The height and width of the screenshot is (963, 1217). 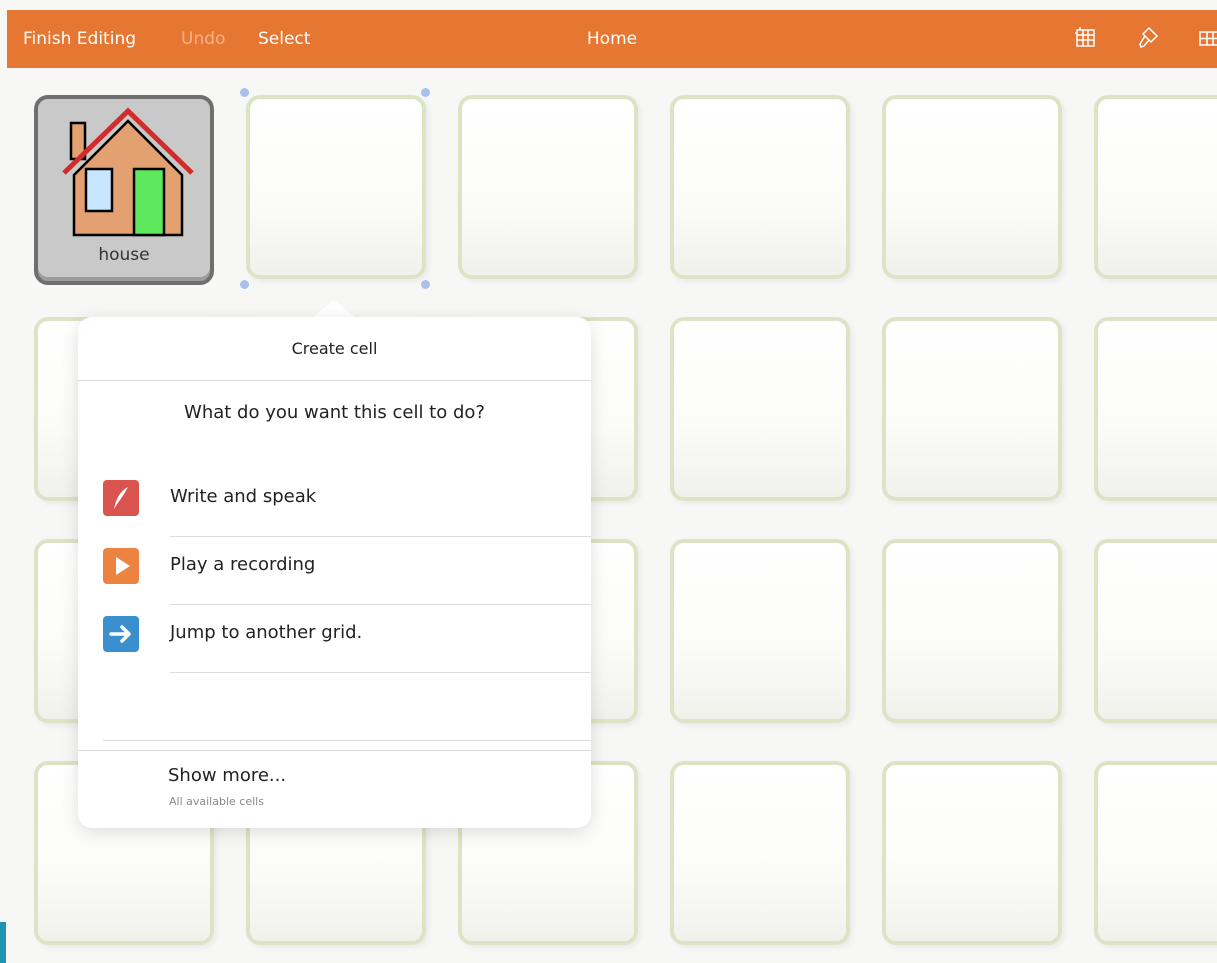 I want to click on popover-title: Create cell, so click(x=334, y=349).